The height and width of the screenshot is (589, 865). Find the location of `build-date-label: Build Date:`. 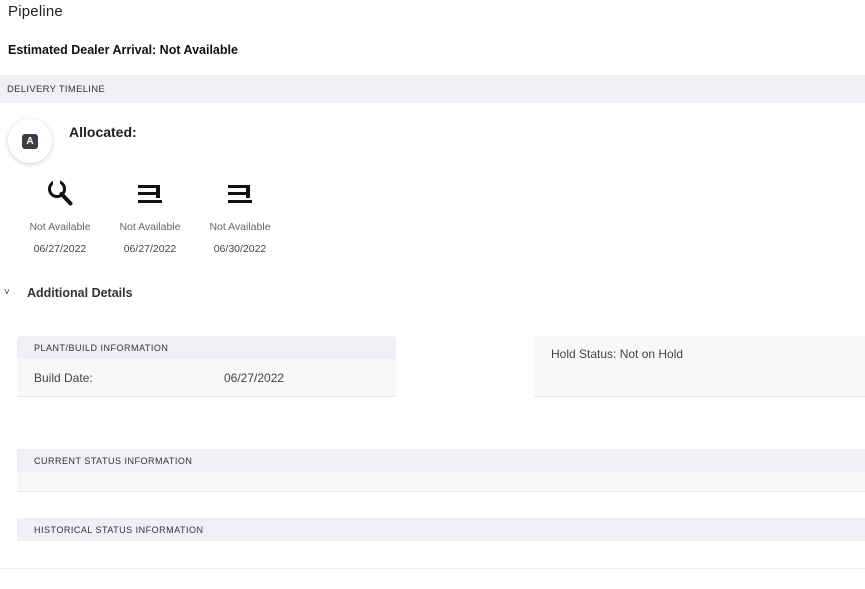

build-date-label: Build Date: is located at coordinates (63, 378).